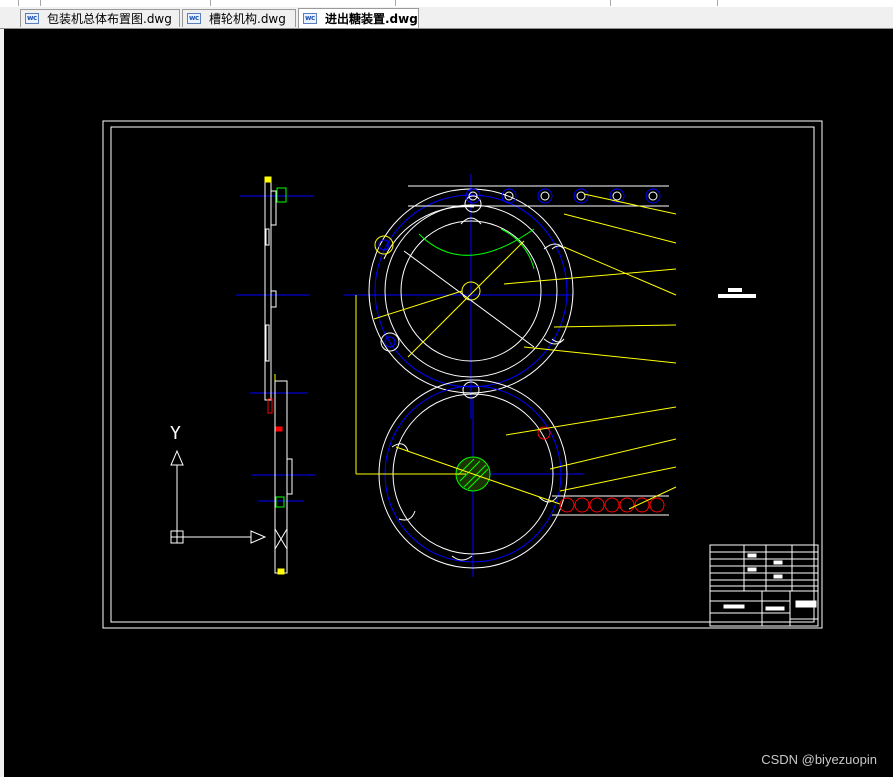 Image resolution: width=893 pixels, height=777 pixels. I want to click on watermark: CSDN @biyezuopin, so click(819, 759).